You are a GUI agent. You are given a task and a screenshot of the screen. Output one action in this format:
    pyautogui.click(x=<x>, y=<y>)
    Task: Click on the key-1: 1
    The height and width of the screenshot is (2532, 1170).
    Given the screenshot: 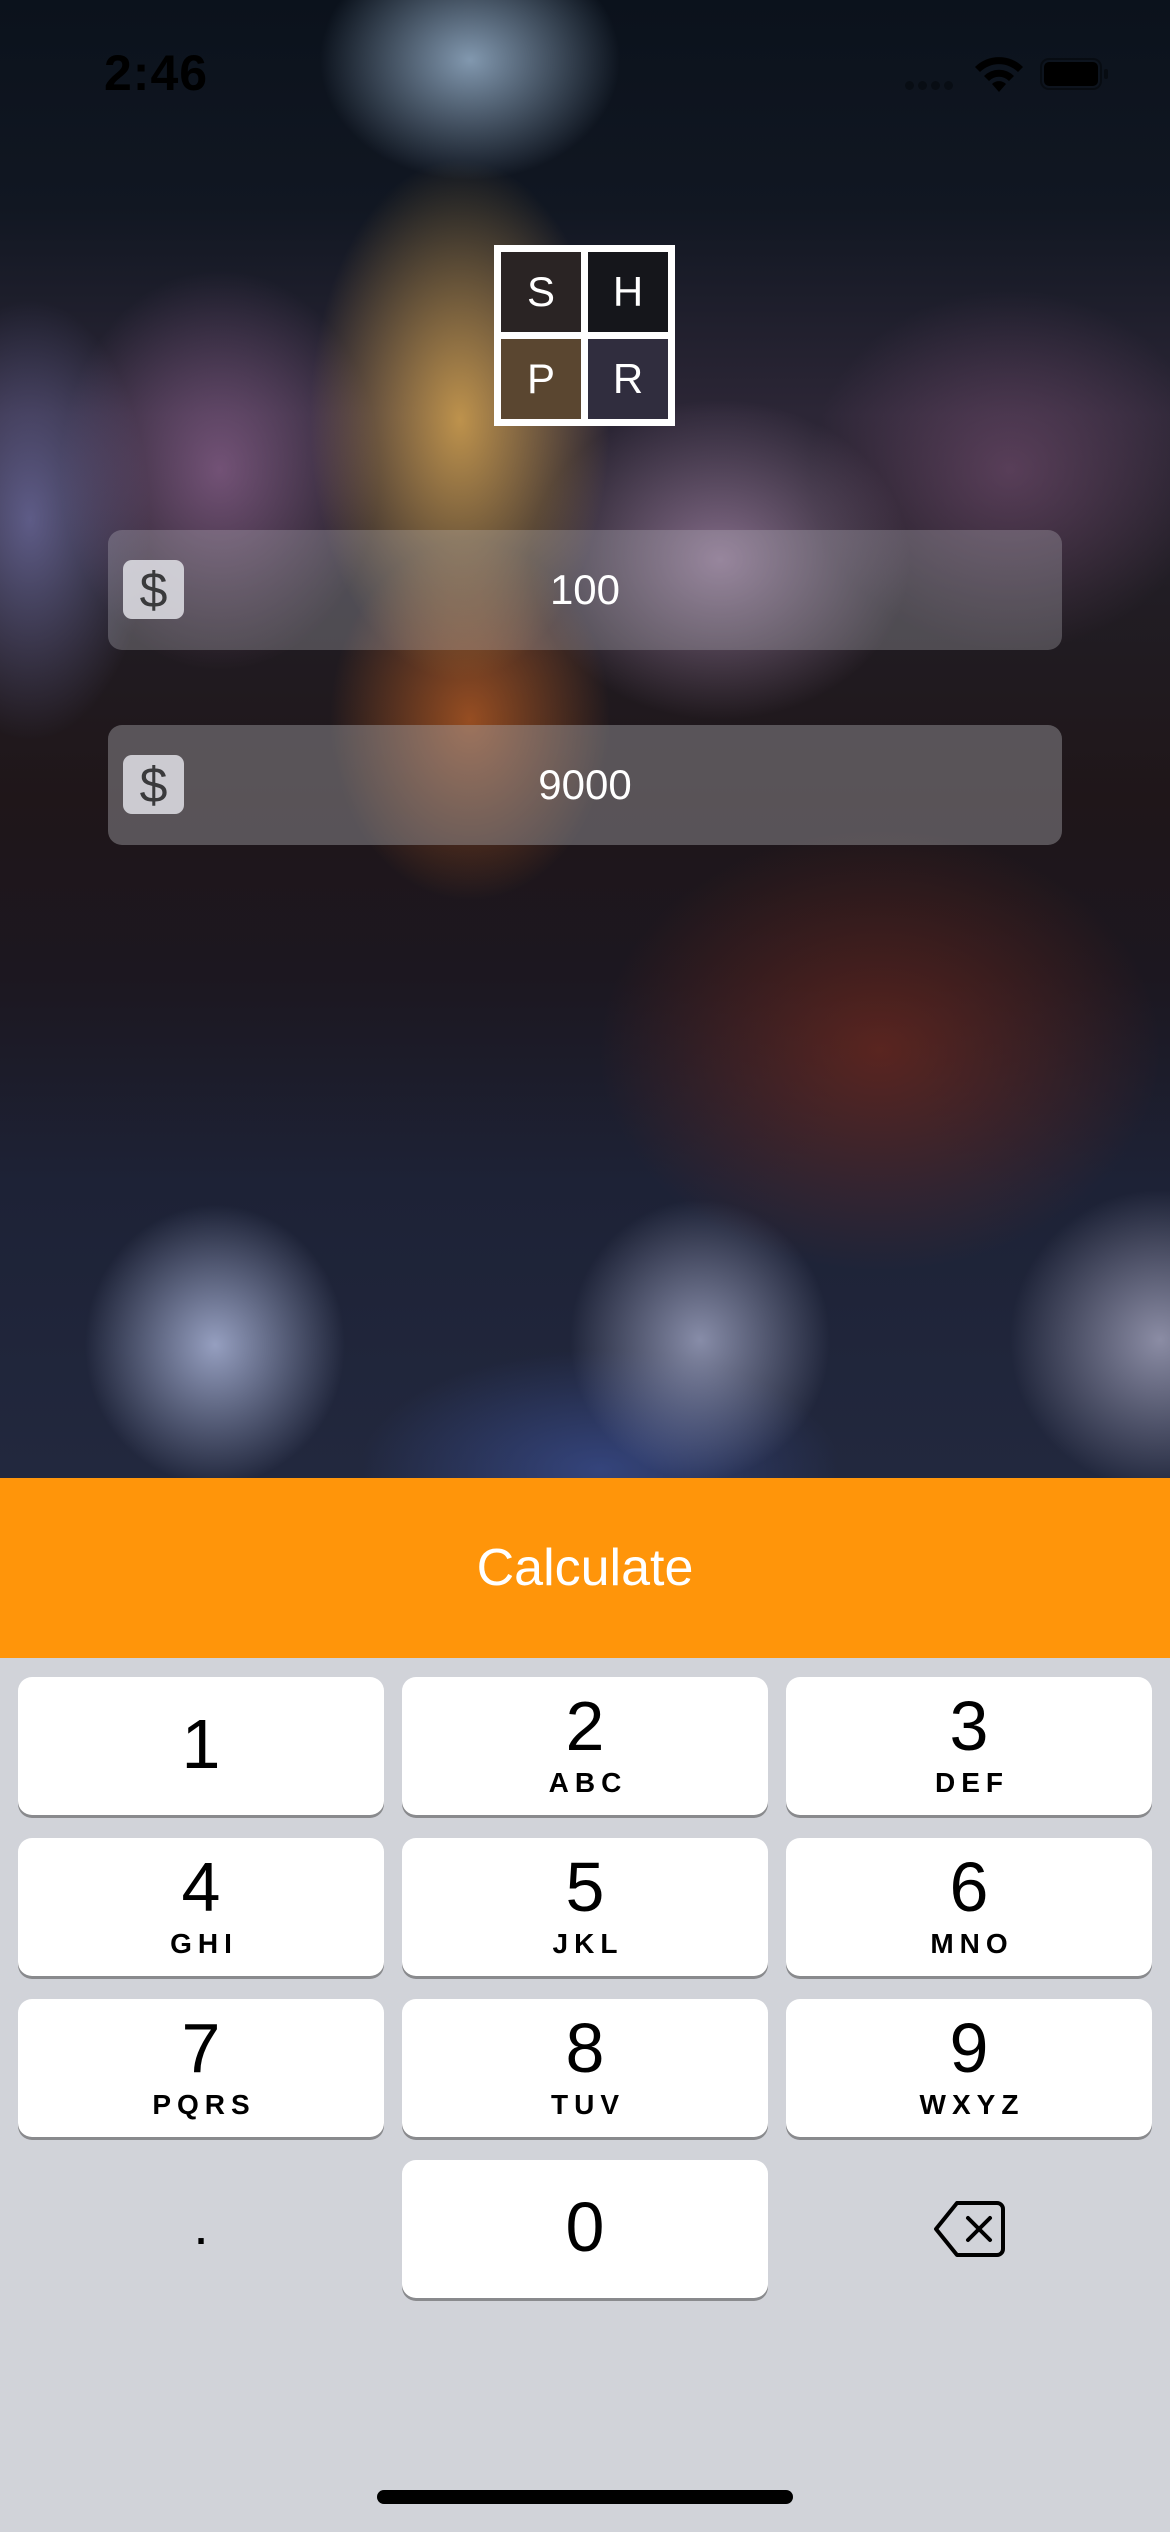 What is the action you would take?
    pyautogui.click(x=201, y=1746)
    